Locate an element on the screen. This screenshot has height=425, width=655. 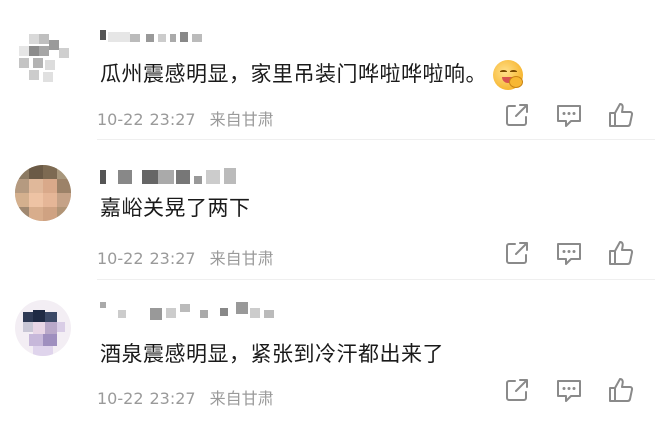
comment-text: 瓜州震感明显，家里吊装门哗啦哗啦响。 is located at coordinates (311, 74).